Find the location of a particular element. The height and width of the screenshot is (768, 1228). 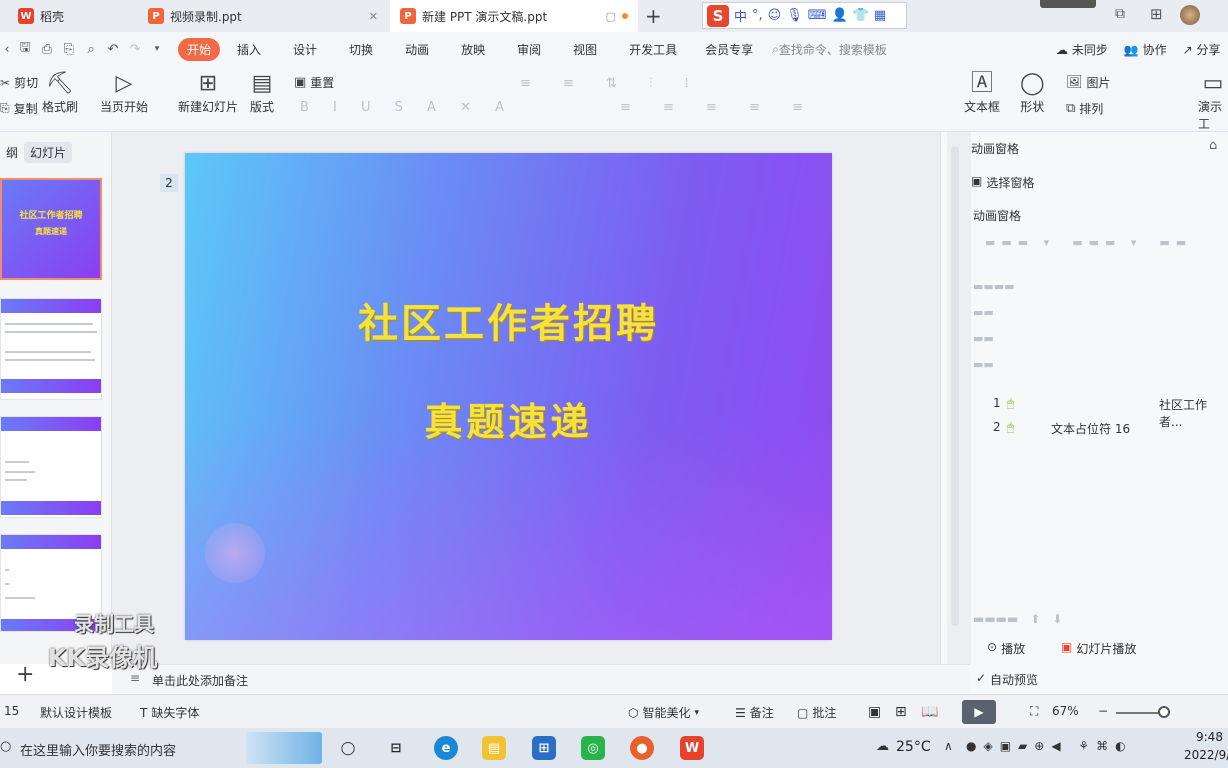

preview-icon: ⌕ is located at coordinates (91, 49).